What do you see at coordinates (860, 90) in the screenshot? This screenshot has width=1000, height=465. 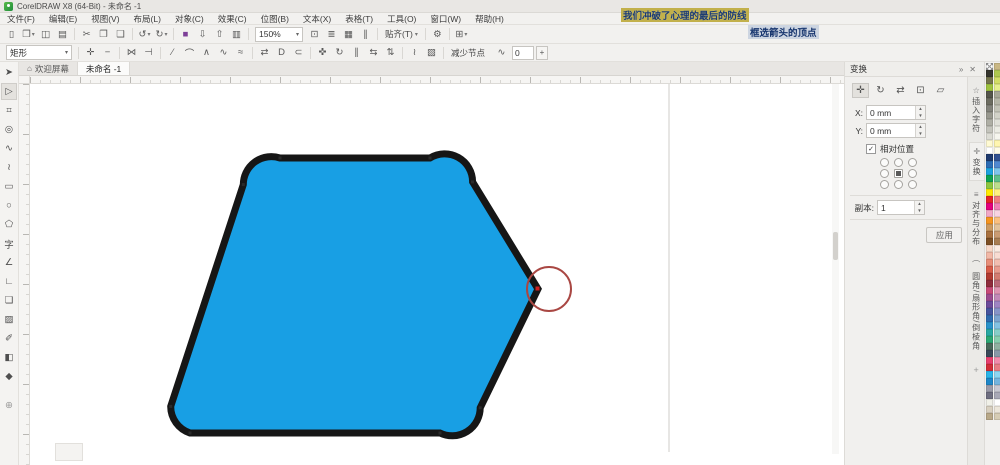 I see `transform-position-button: ✛` at bounding box center [860, 90].